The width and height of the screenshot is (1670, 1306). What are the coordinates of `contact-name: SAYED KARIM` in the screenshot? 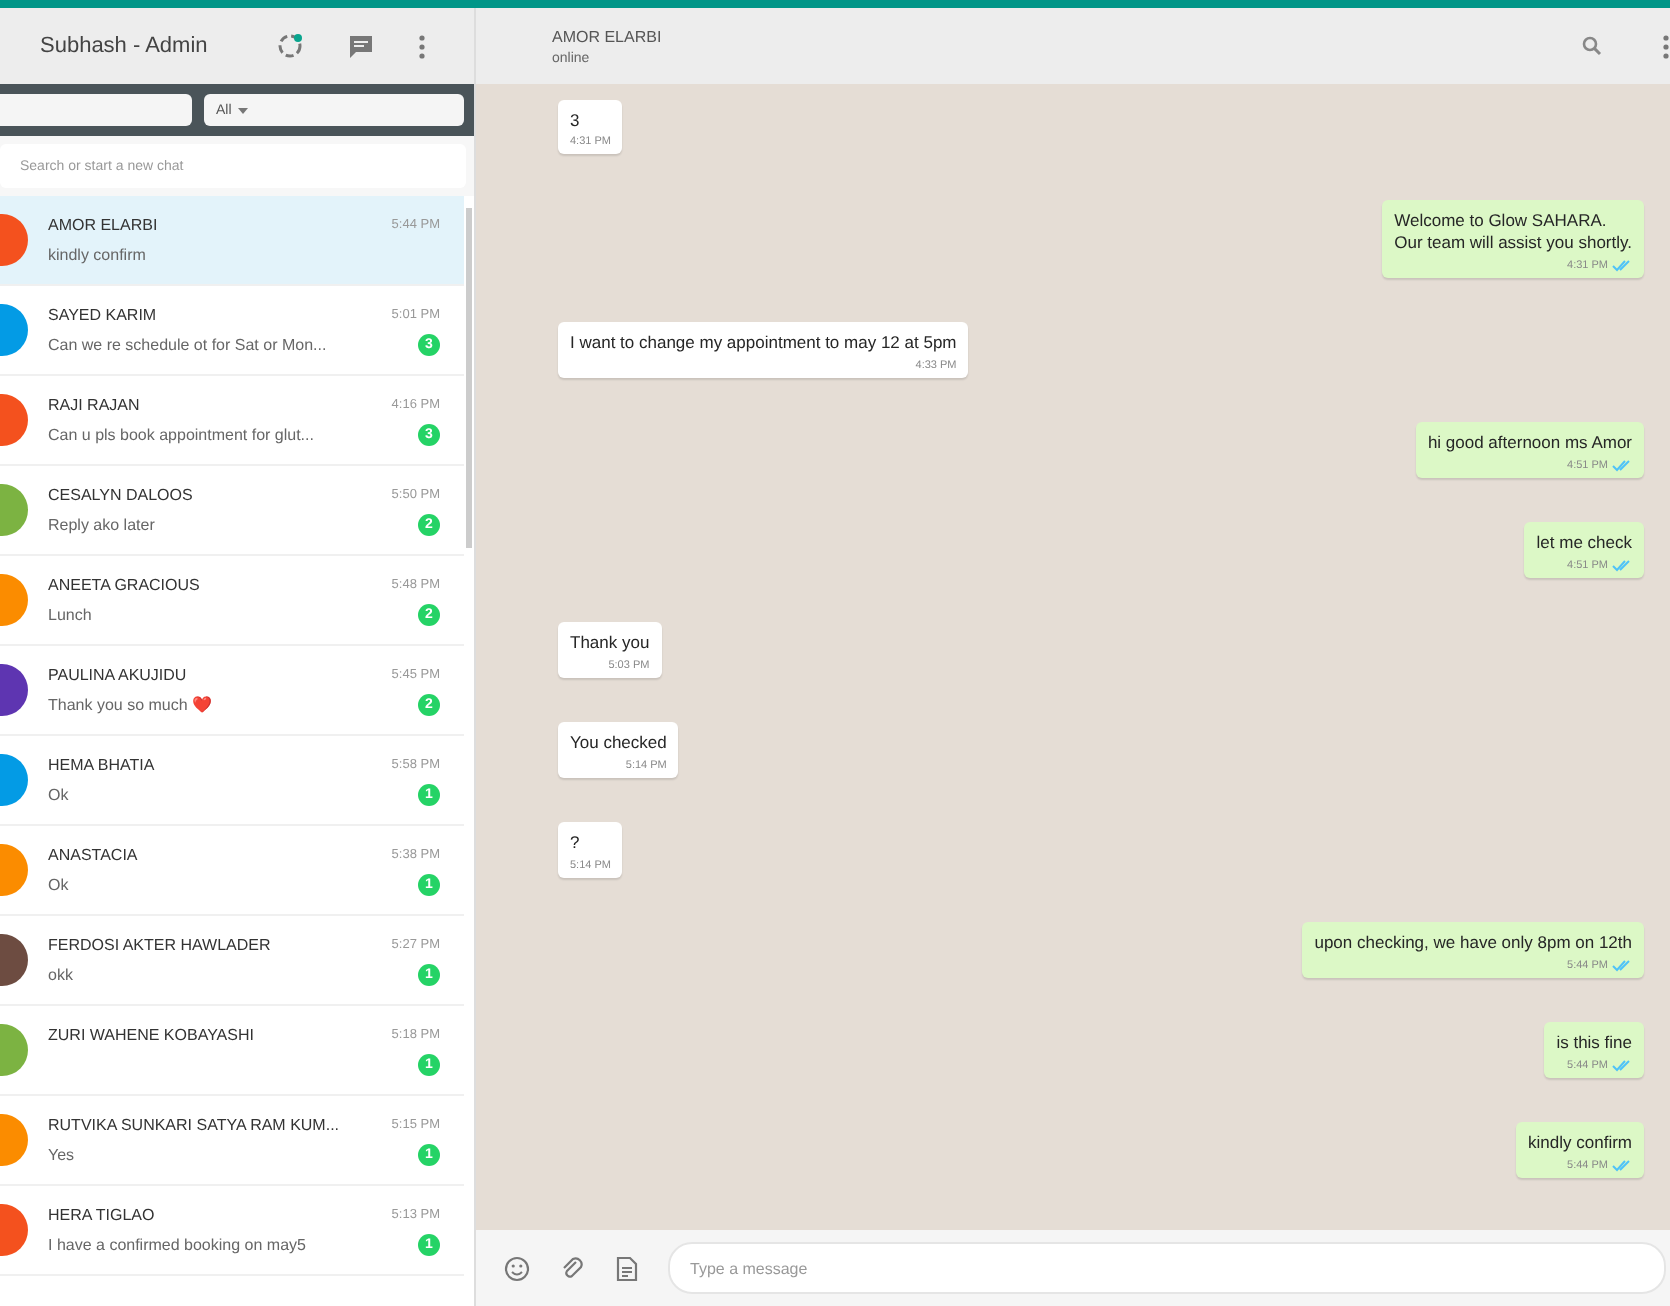 It's located at (102, 314).